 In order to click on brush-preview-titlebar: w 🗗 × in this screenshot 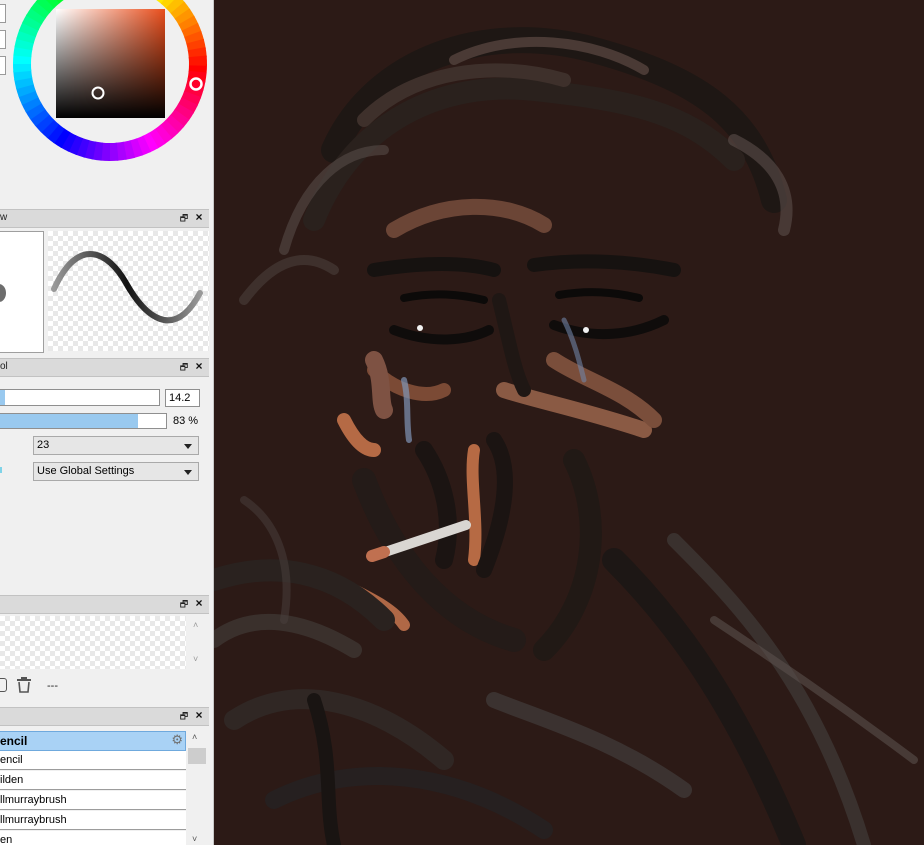, I will do `click(104, 218)`.